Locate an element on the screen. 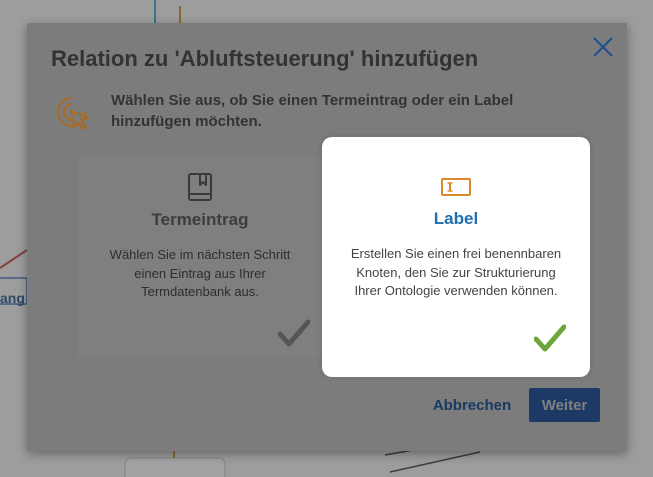  option-title: Label is located at coordinates (456, 218).